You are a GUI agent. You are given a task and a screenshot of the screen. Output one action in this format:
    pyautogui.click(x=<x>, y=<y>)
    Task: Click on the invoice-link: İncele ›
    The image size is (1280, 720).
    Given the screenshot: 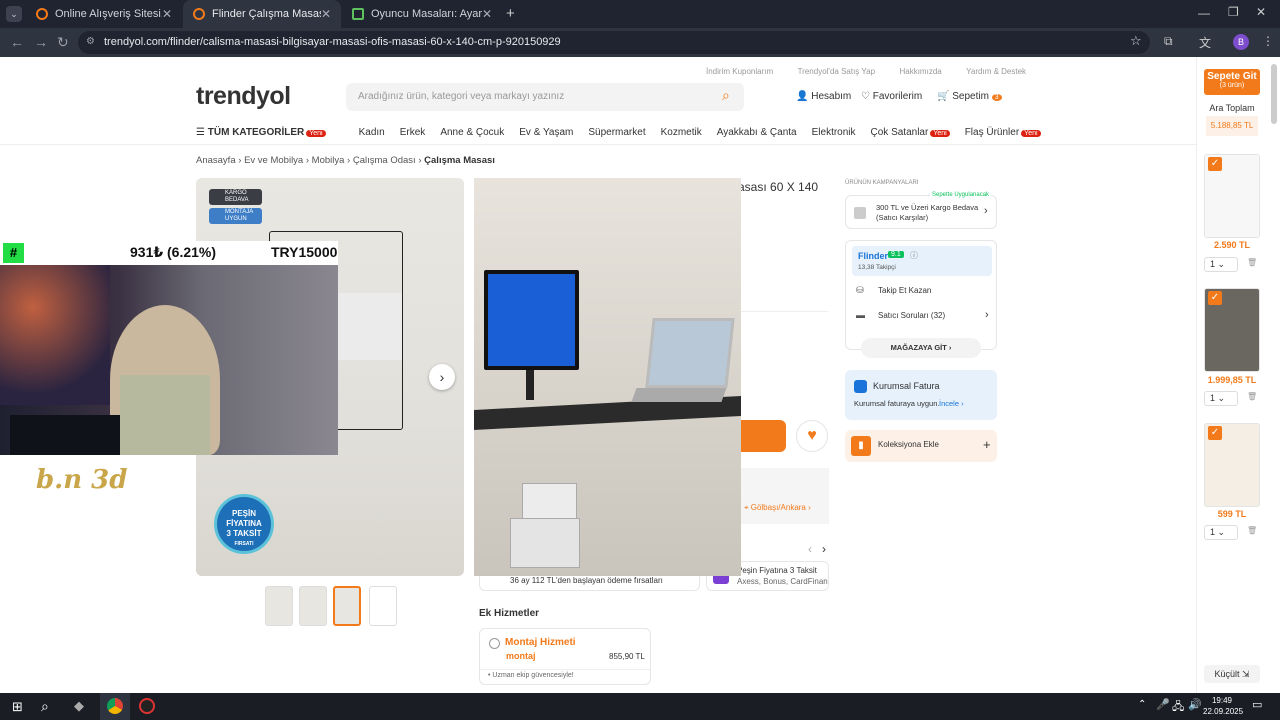 What is the action you would take?
    pyautogui.click(x=951, y=403)
    